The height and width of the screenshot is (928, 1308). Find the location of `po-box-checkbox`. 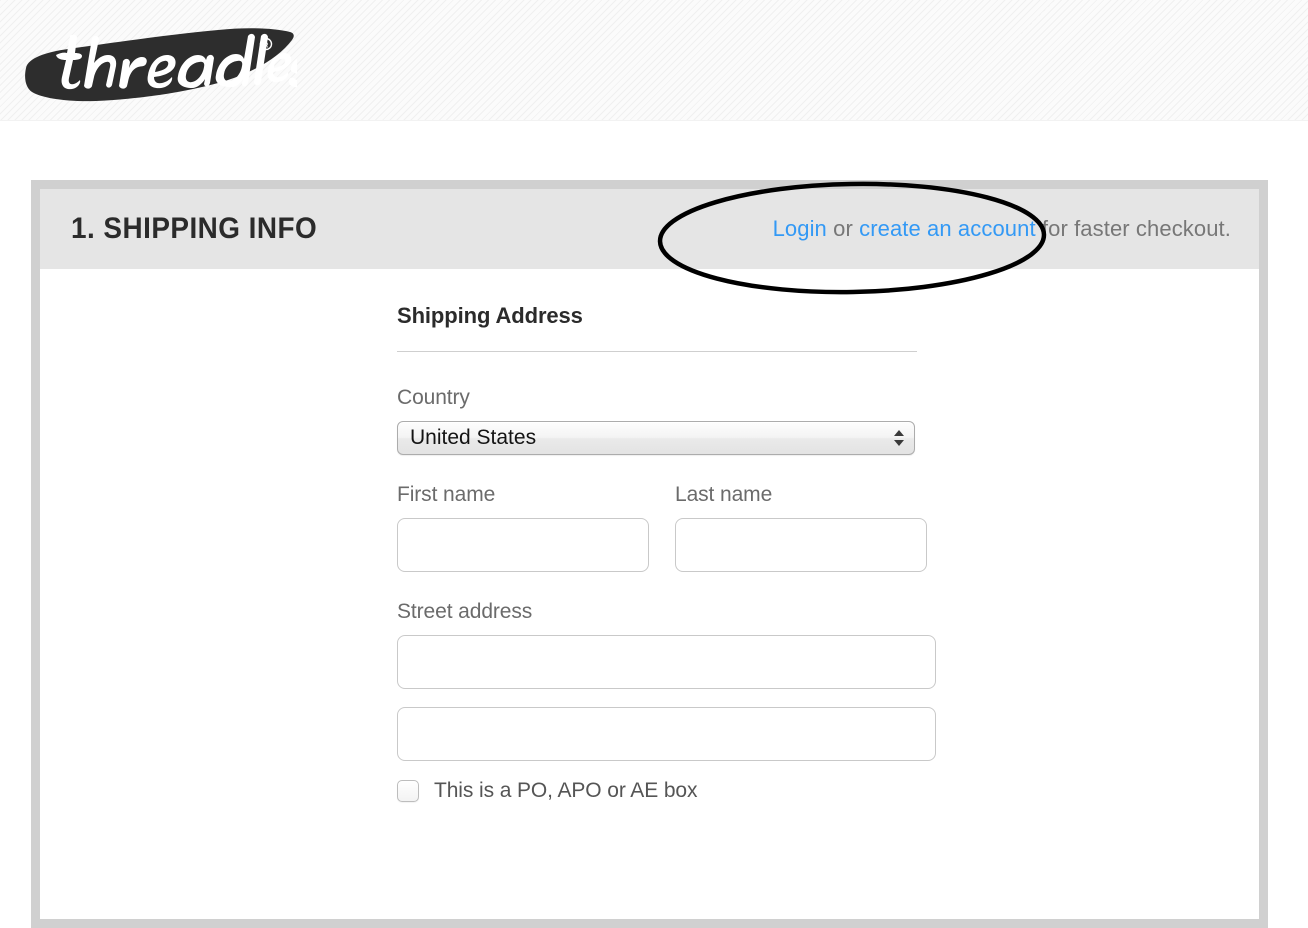

po-box-checkbox is located at coordinates (408, 791).